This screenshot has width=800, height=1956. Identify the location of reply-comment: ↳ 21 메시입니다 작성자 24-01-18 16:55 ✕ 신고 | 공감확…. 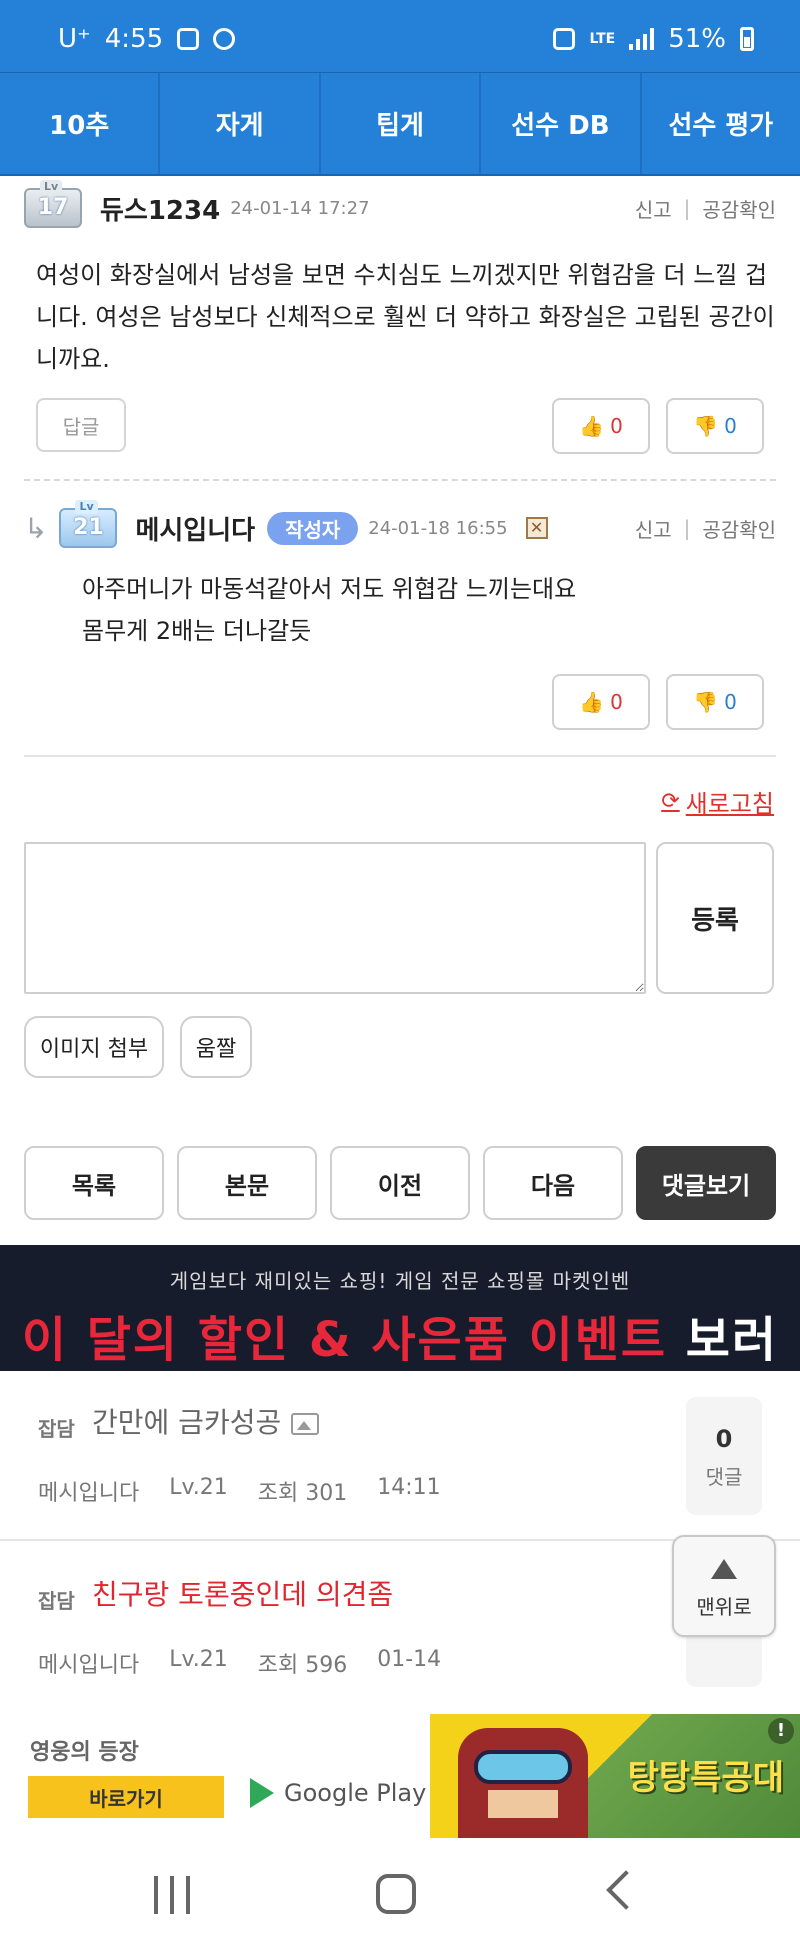
(400, 576).